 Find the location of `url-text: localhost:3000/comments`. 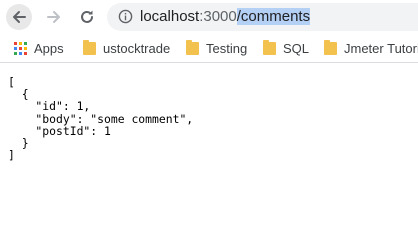

url-text: localhost:3000/comments is located at coordinates (225, 17).